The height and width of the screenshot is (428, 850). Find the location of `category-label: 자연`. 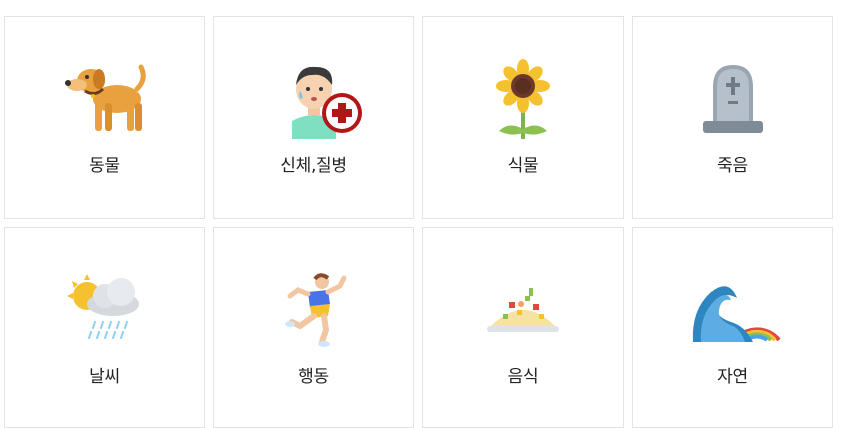

category-label: 자연 is located at coordinates (732, 377).